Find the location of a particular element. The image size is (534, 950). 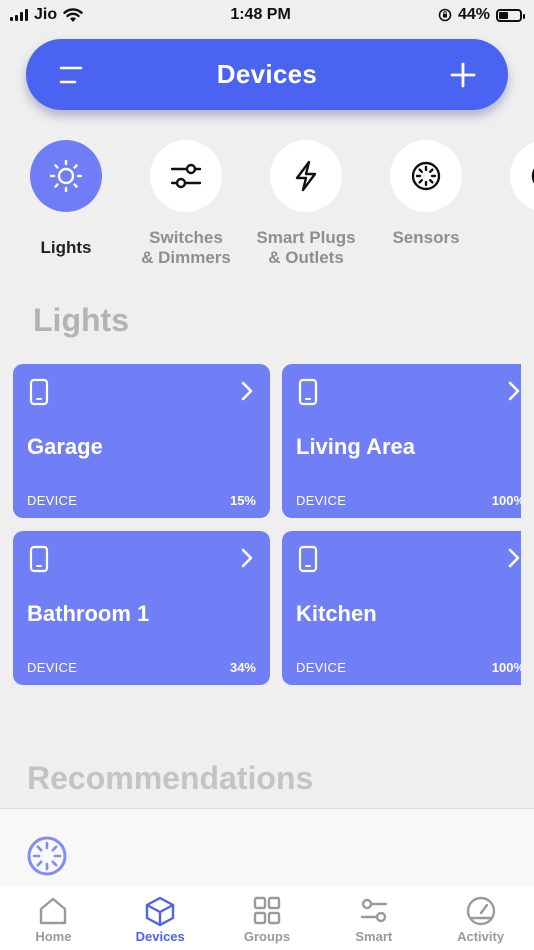

sun-icon is located at coordinates (66, 176).